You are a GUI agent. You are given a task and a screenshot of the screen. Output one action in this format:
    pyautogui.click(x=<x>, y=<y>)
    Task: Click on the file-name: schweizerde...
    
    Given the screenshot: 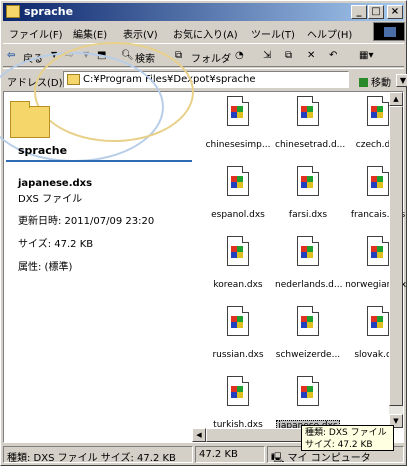 What is the action you would take?
    pyautogui.click(x=308, y=355)
    